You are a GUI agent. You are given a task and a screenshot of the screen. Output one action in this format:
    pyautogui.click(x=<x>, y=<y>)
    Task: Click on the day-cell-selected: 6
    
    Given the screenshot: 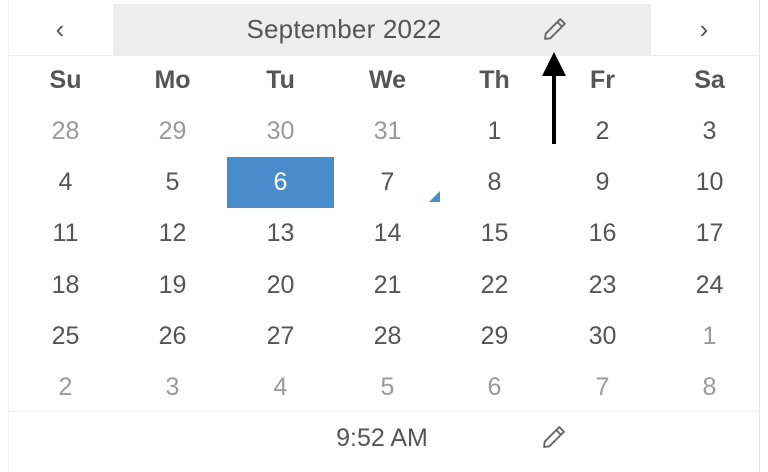 What is the action you would take?
    pyautogui.click(x=280, y=183)
    